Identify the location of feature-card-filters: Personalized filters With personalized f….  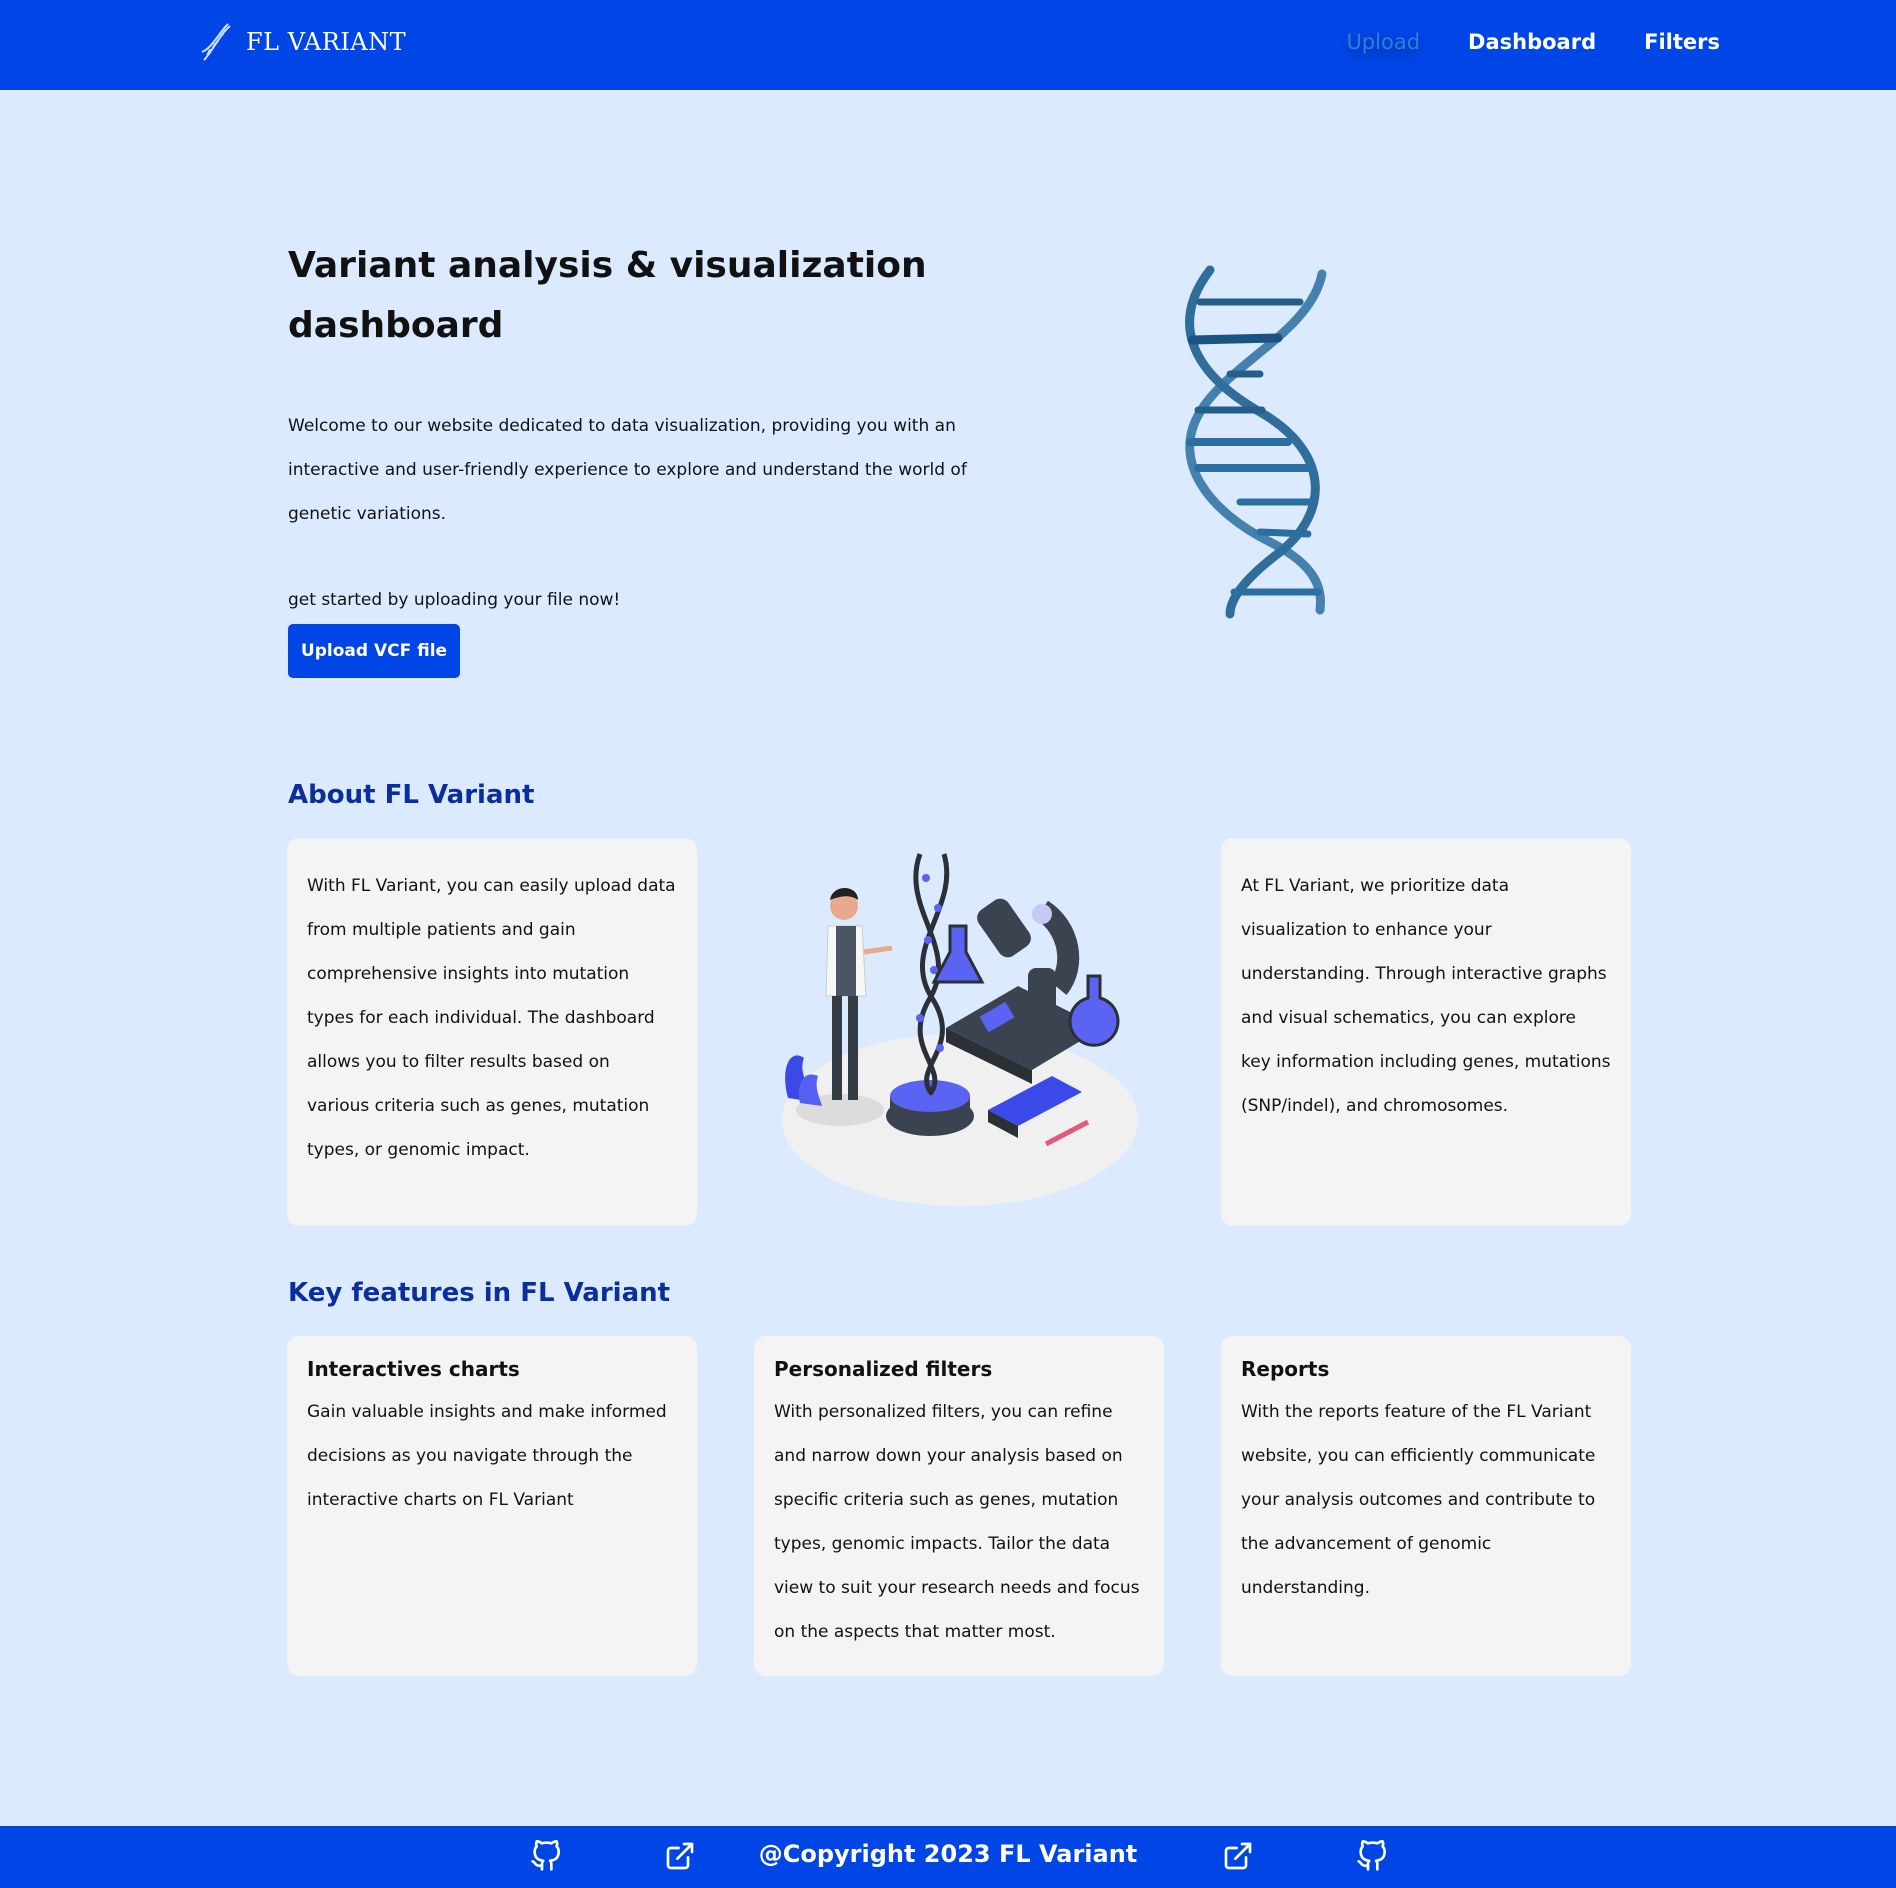
(959, 1506).